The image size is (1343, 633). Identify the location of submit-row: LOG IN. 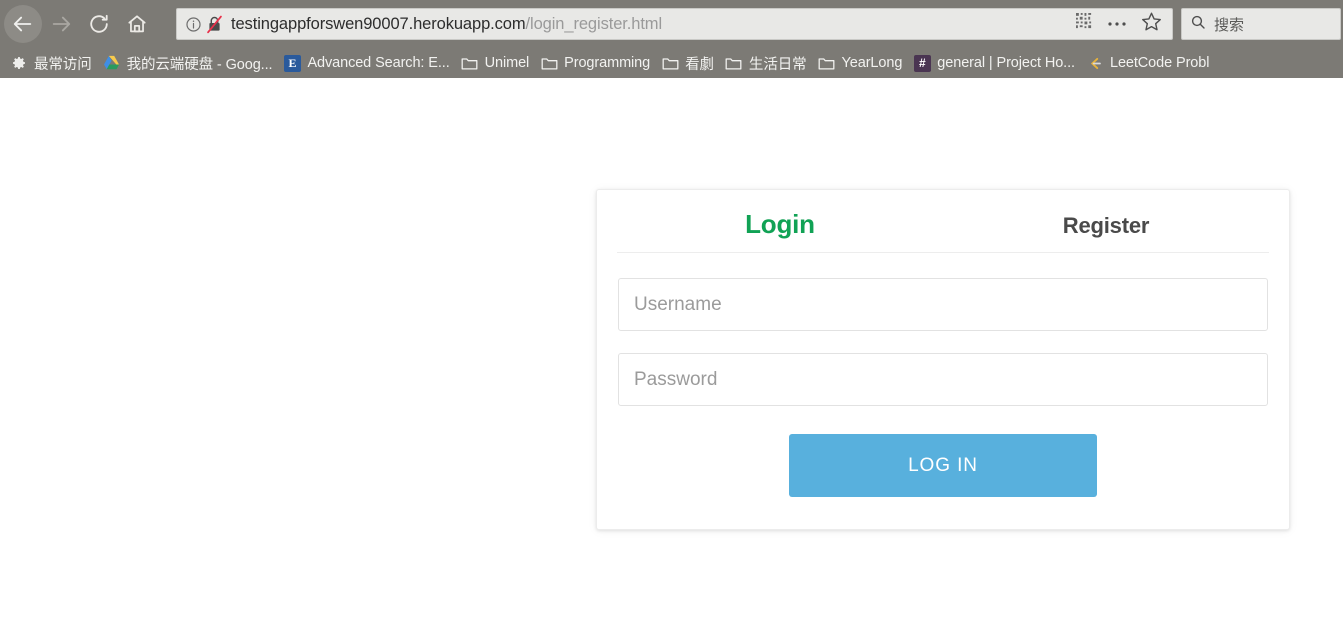
(943, 465).